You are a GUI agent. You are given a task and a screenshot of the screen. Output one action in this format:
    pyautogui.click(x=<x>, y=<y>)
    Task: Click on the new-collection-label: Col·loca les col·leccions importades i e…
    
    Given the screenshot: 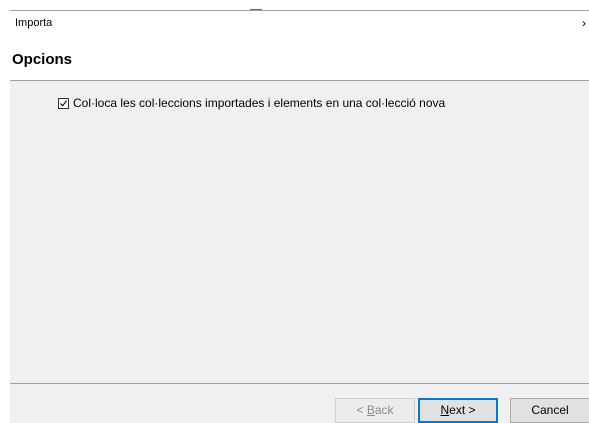 What is the action you would take?
    pyautogui.click(x=259, y=103)
    